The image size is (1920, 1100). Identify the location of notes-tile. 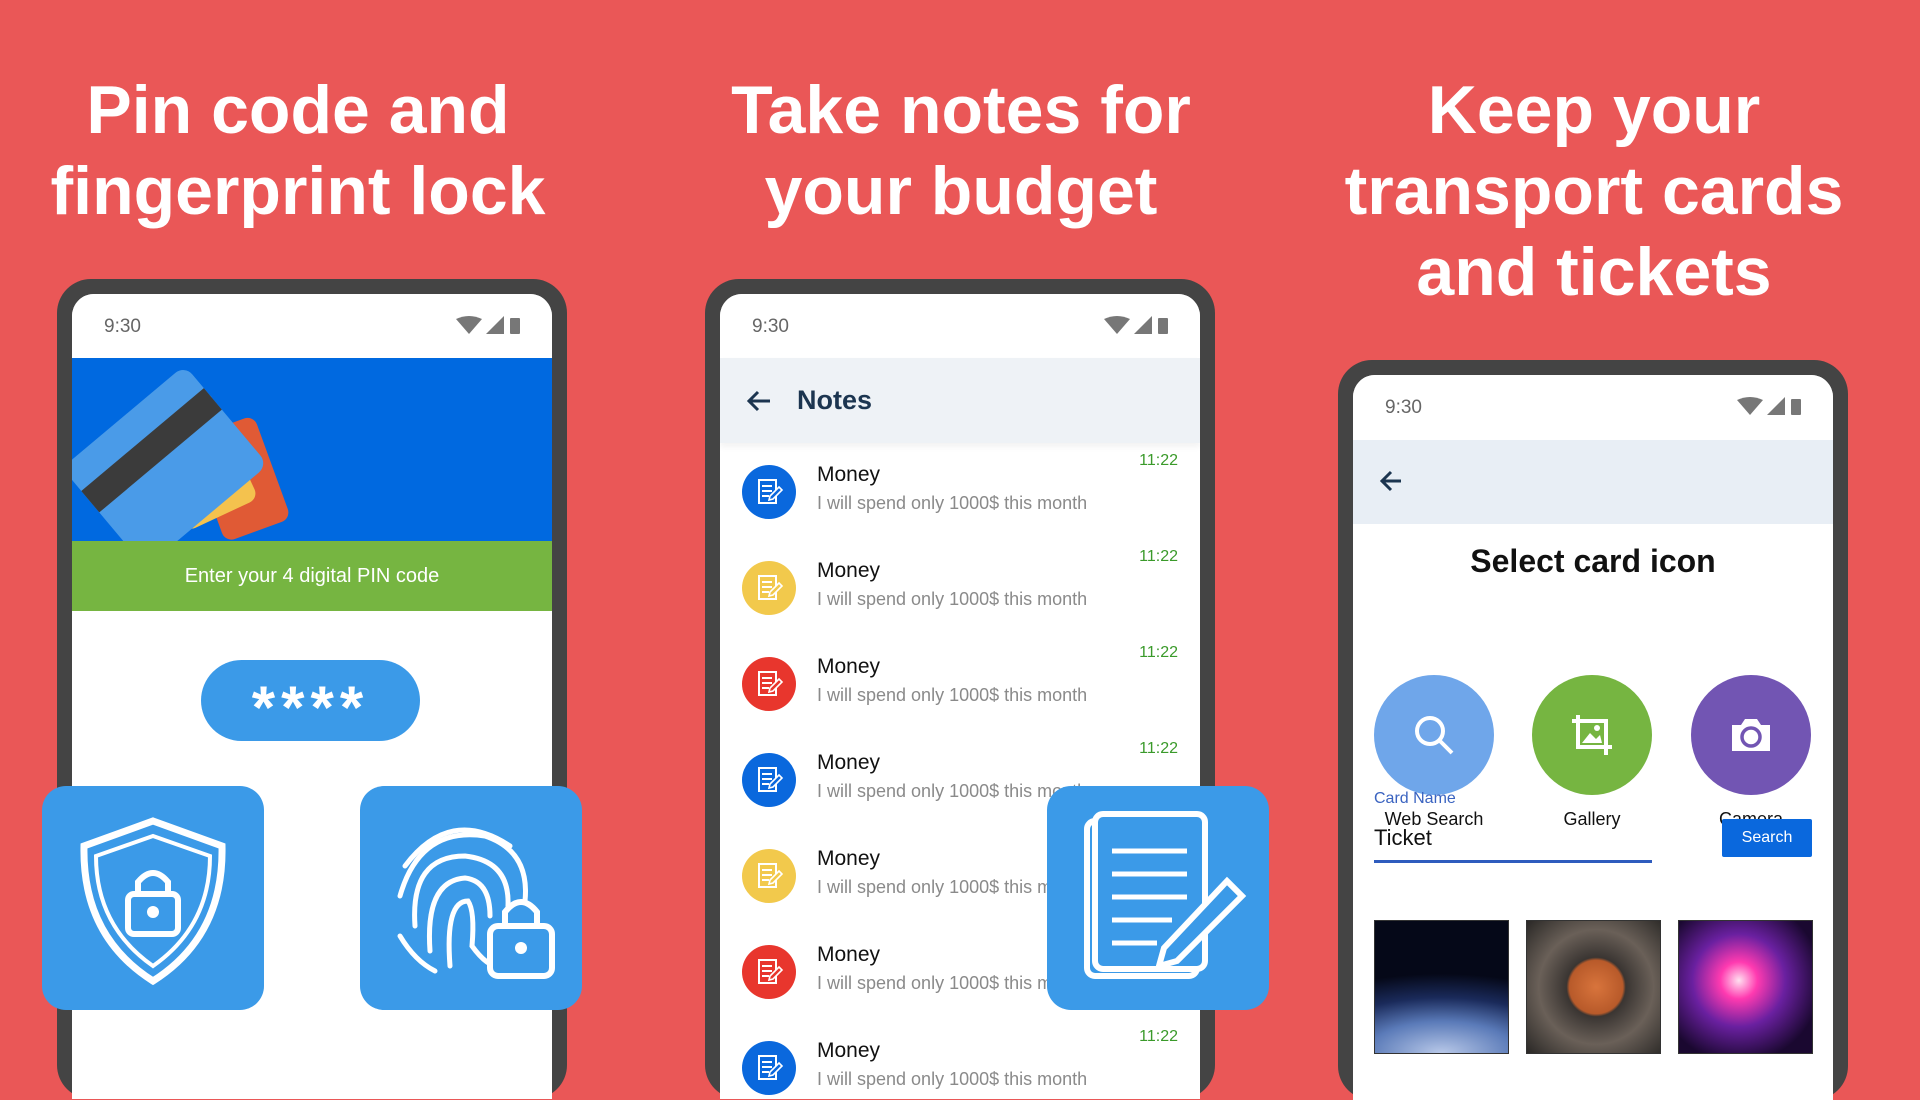
(1158, 898).